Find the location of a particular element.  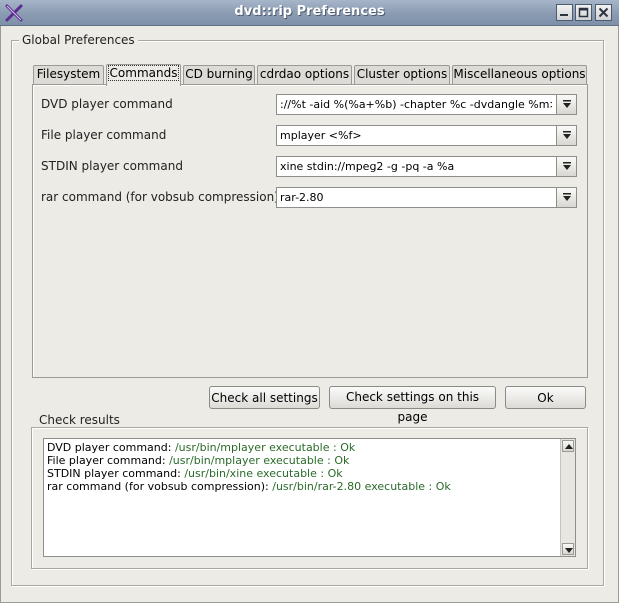

file-player-command-label: File player command is located at coordinates (104, 135).